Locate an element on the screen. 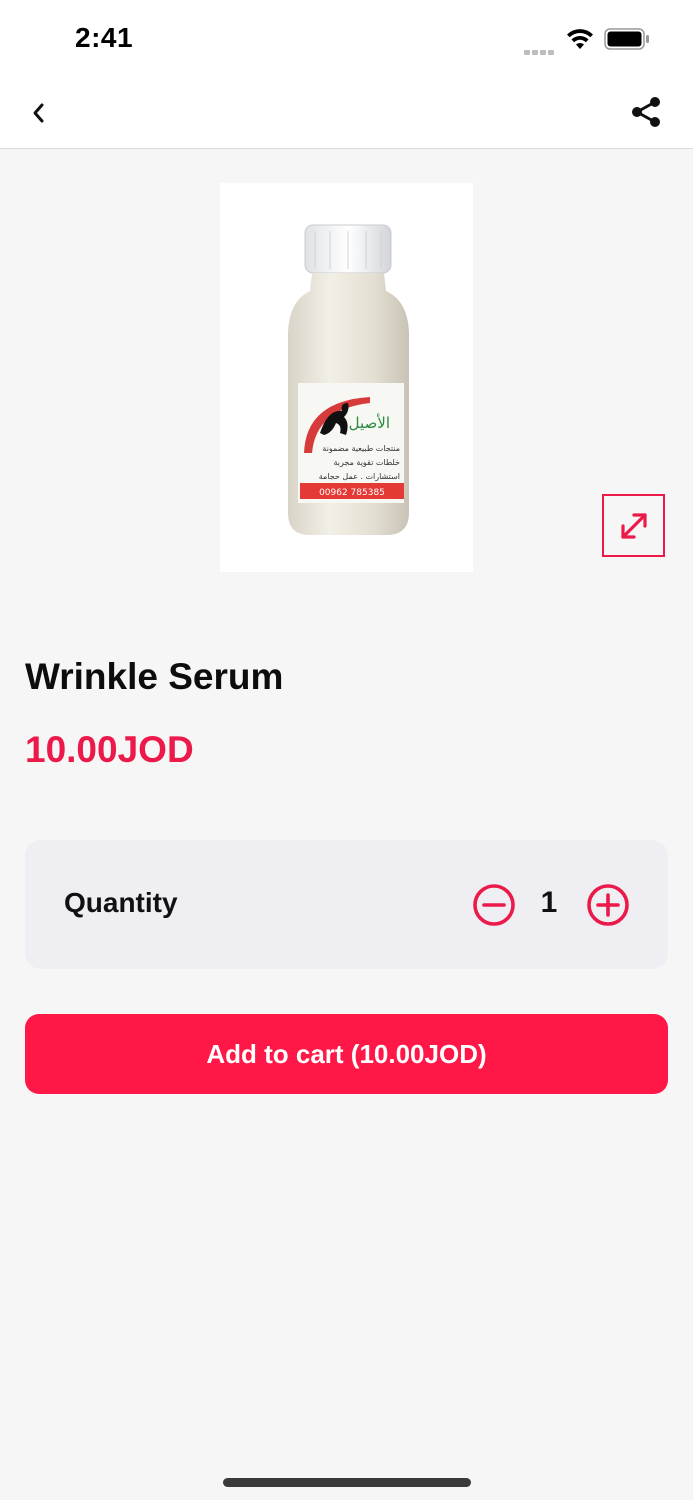  wifi-icon is located at coordinates (580, 41).